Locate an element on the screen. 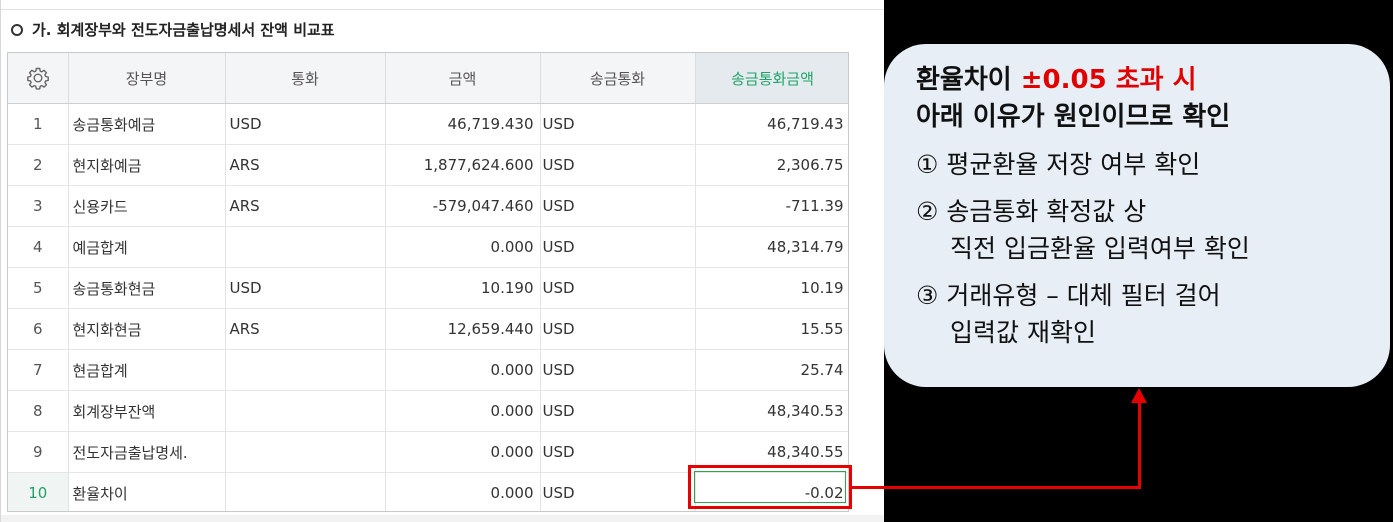 Image resolution: width=1393 pixels, height=522 pixels. cell-book: 현금합계 is located at coordinates (147, 370).